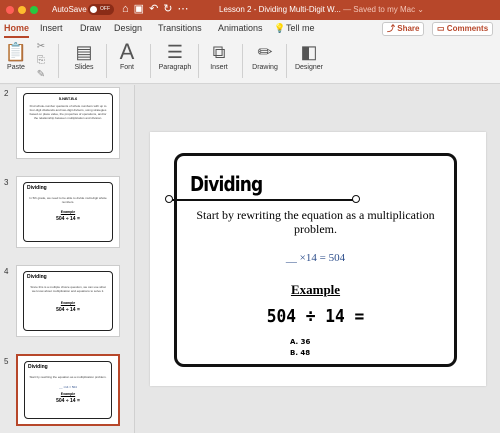 This screenshot has width=500, height=433. Describe the element at coordinates (16, 52) in the screenshot. I see `clipboard-icon: 📋` at that location.